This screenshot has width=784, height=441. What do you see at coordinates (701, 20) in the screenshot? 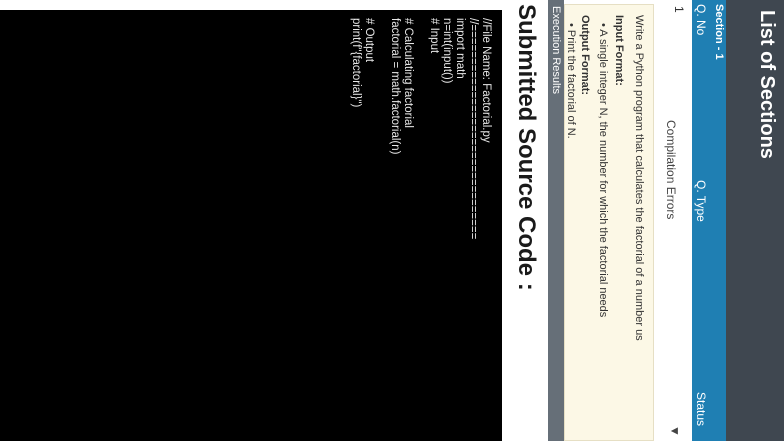
I see `column-question-number: Q. No` at bounding box center [701, 20].